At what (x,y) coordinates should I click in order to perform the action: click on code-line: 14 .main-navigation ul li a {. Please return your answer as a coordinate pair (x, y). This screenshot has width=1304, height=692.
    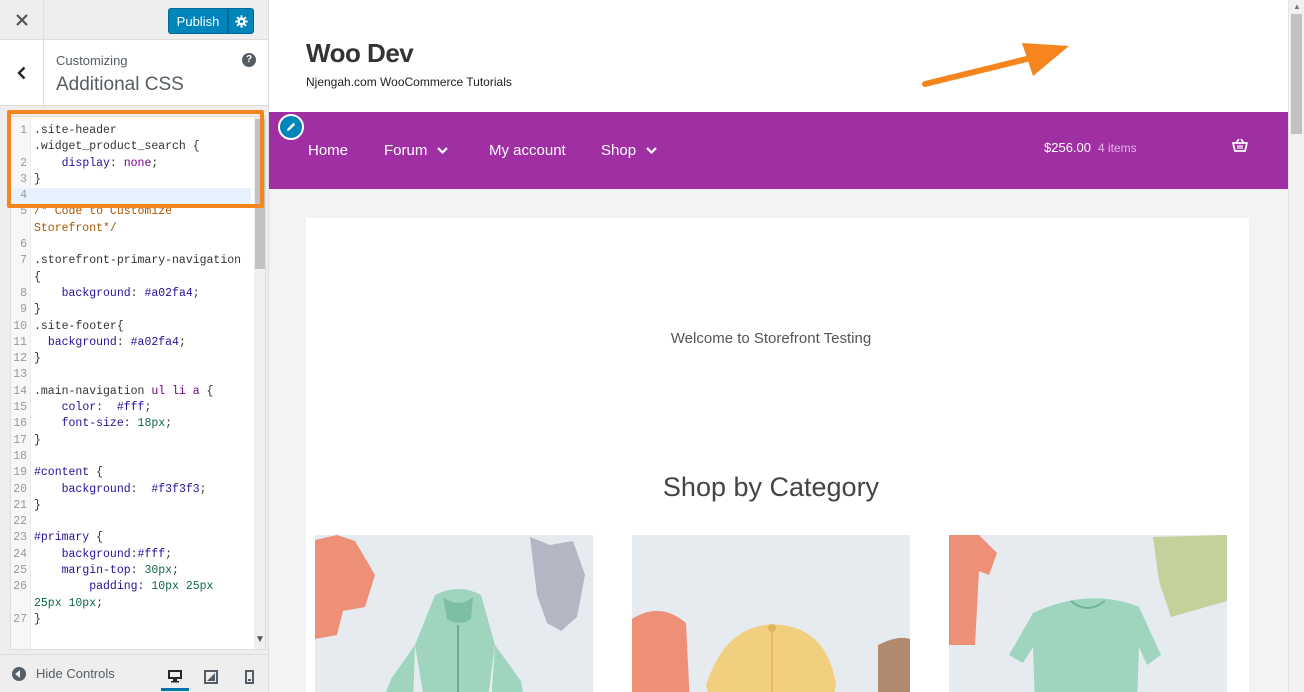
    Looking at the image, I should click on (131, 392).